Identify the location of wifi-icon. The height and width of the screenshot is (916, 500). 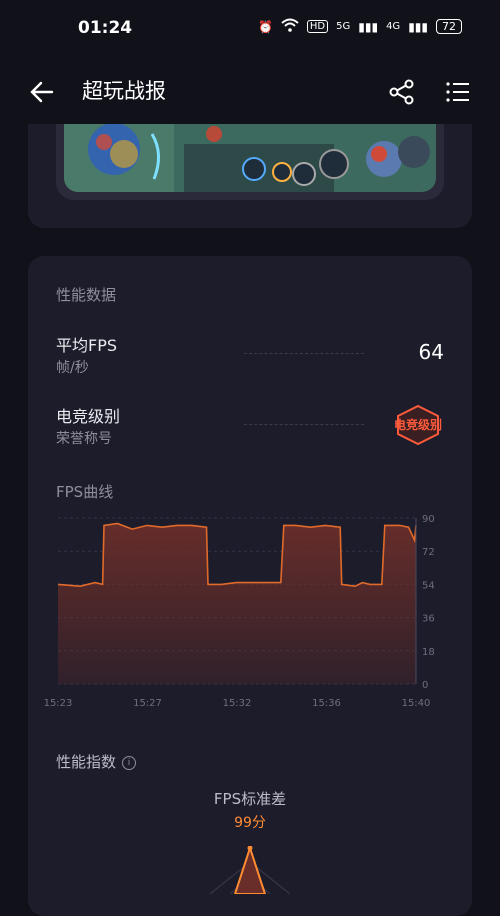
(290, 26).